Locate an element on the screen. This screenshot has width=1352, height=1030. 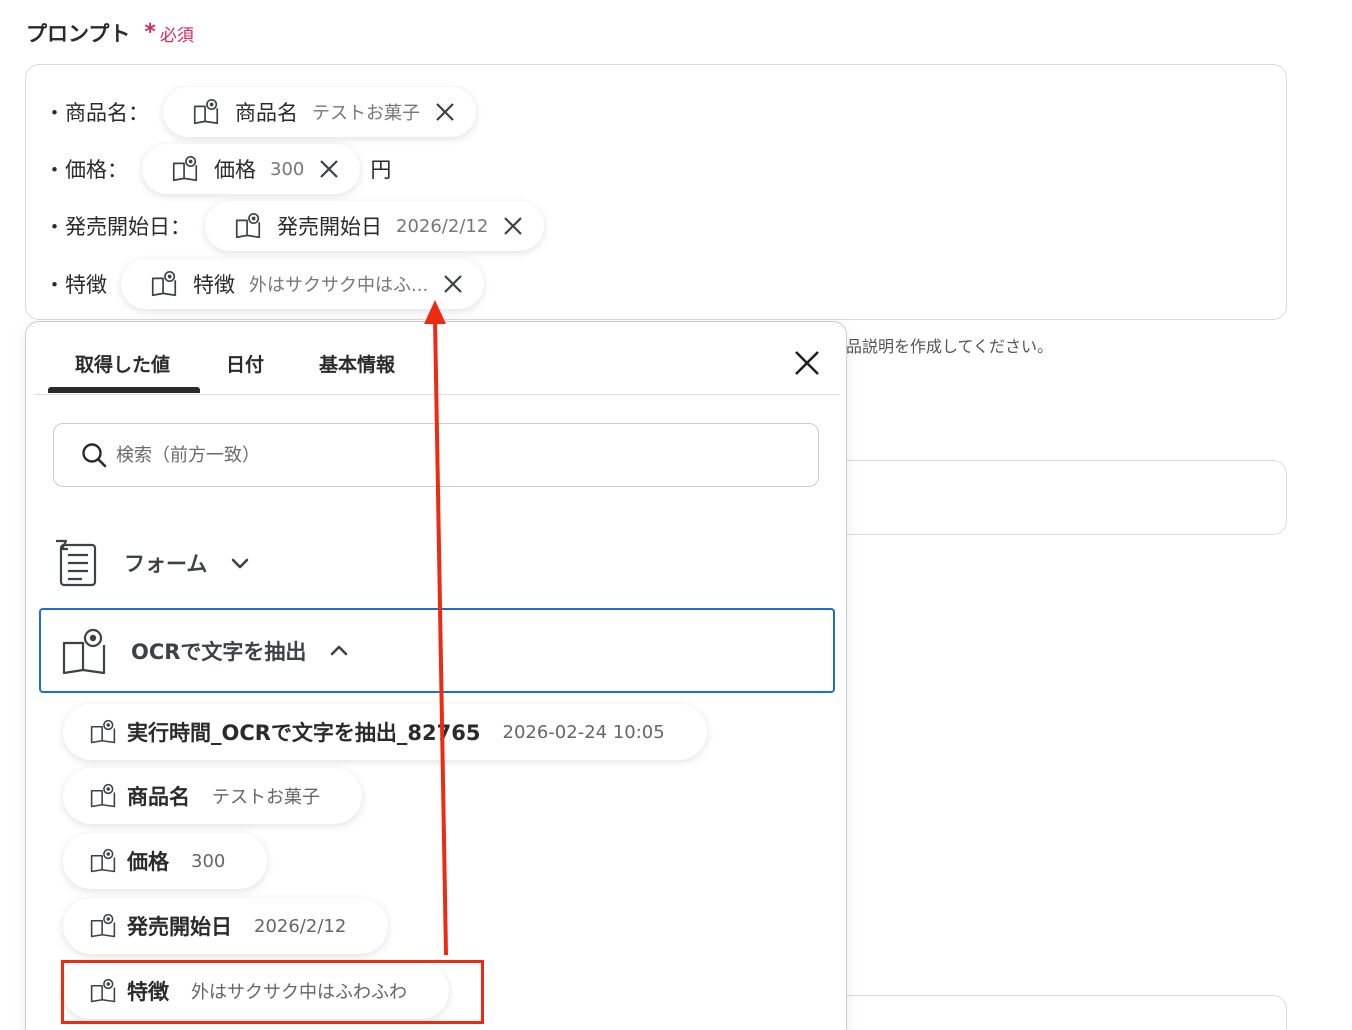
chip-name: 発売開始日 is located at coordinates (329, 227).